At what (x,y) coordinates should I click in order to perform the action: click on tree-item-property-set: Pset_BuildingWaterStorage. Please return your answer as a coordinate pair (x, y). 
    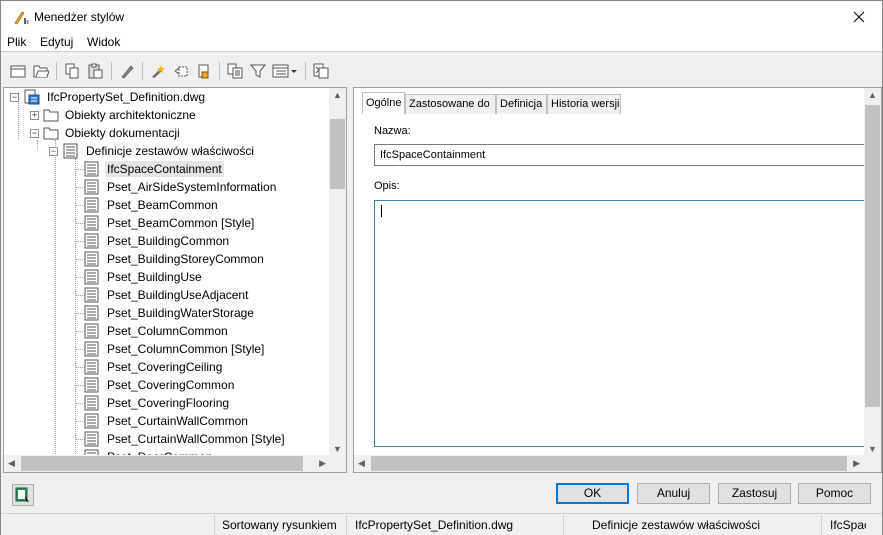
    Looking at the image, I should click on (170, 313).